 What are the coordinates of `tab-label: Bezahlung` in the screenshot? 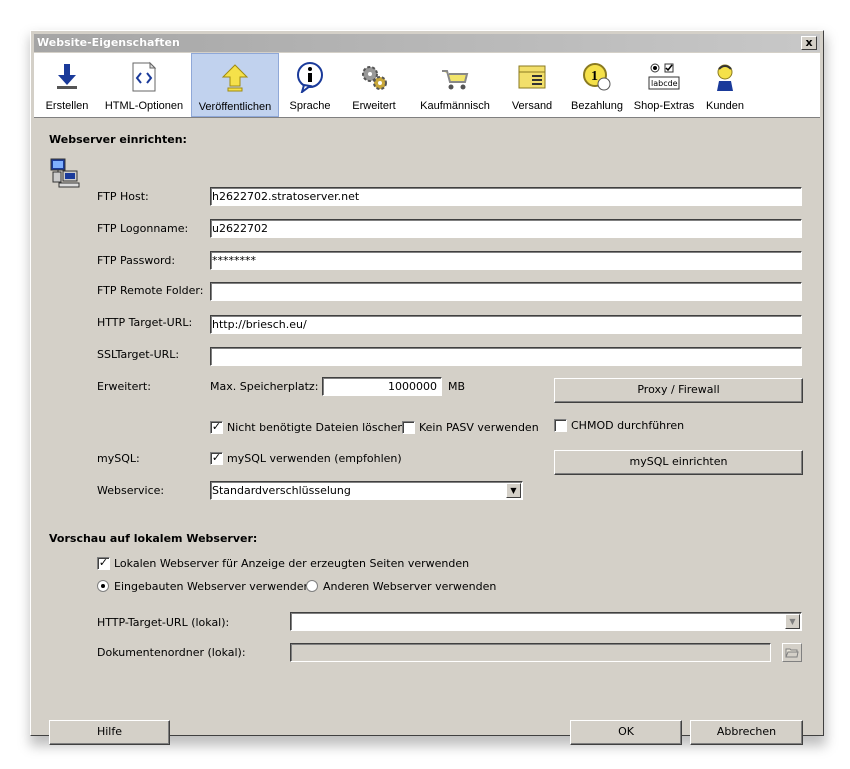 It's located at (597, 106).